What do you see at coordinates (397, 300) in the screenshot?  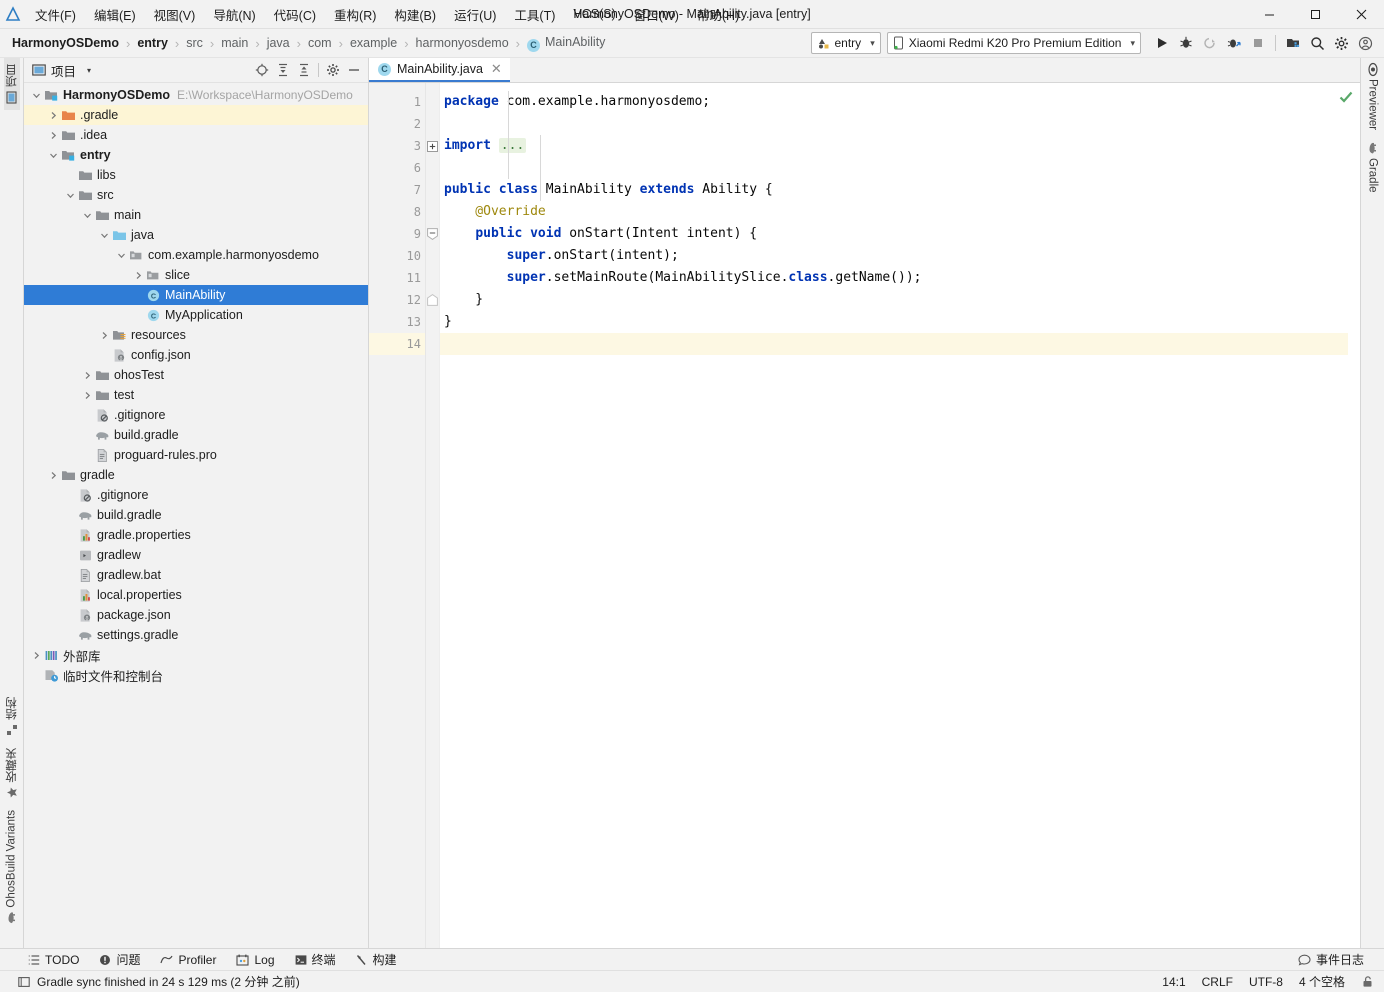 I see `gutter-line-12: 12` at bounding box center [397, 300].